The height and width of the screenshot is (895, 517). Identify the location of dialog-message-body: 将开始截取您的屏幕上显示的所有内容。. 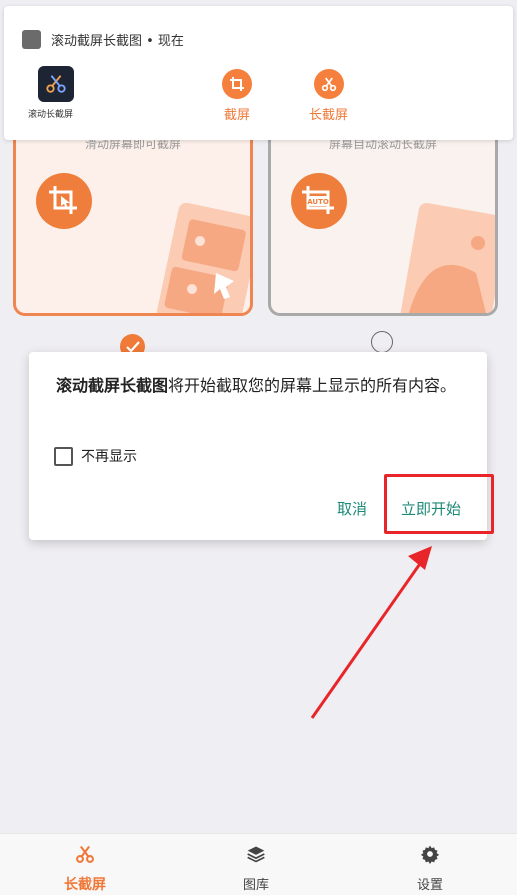
(312, 385).